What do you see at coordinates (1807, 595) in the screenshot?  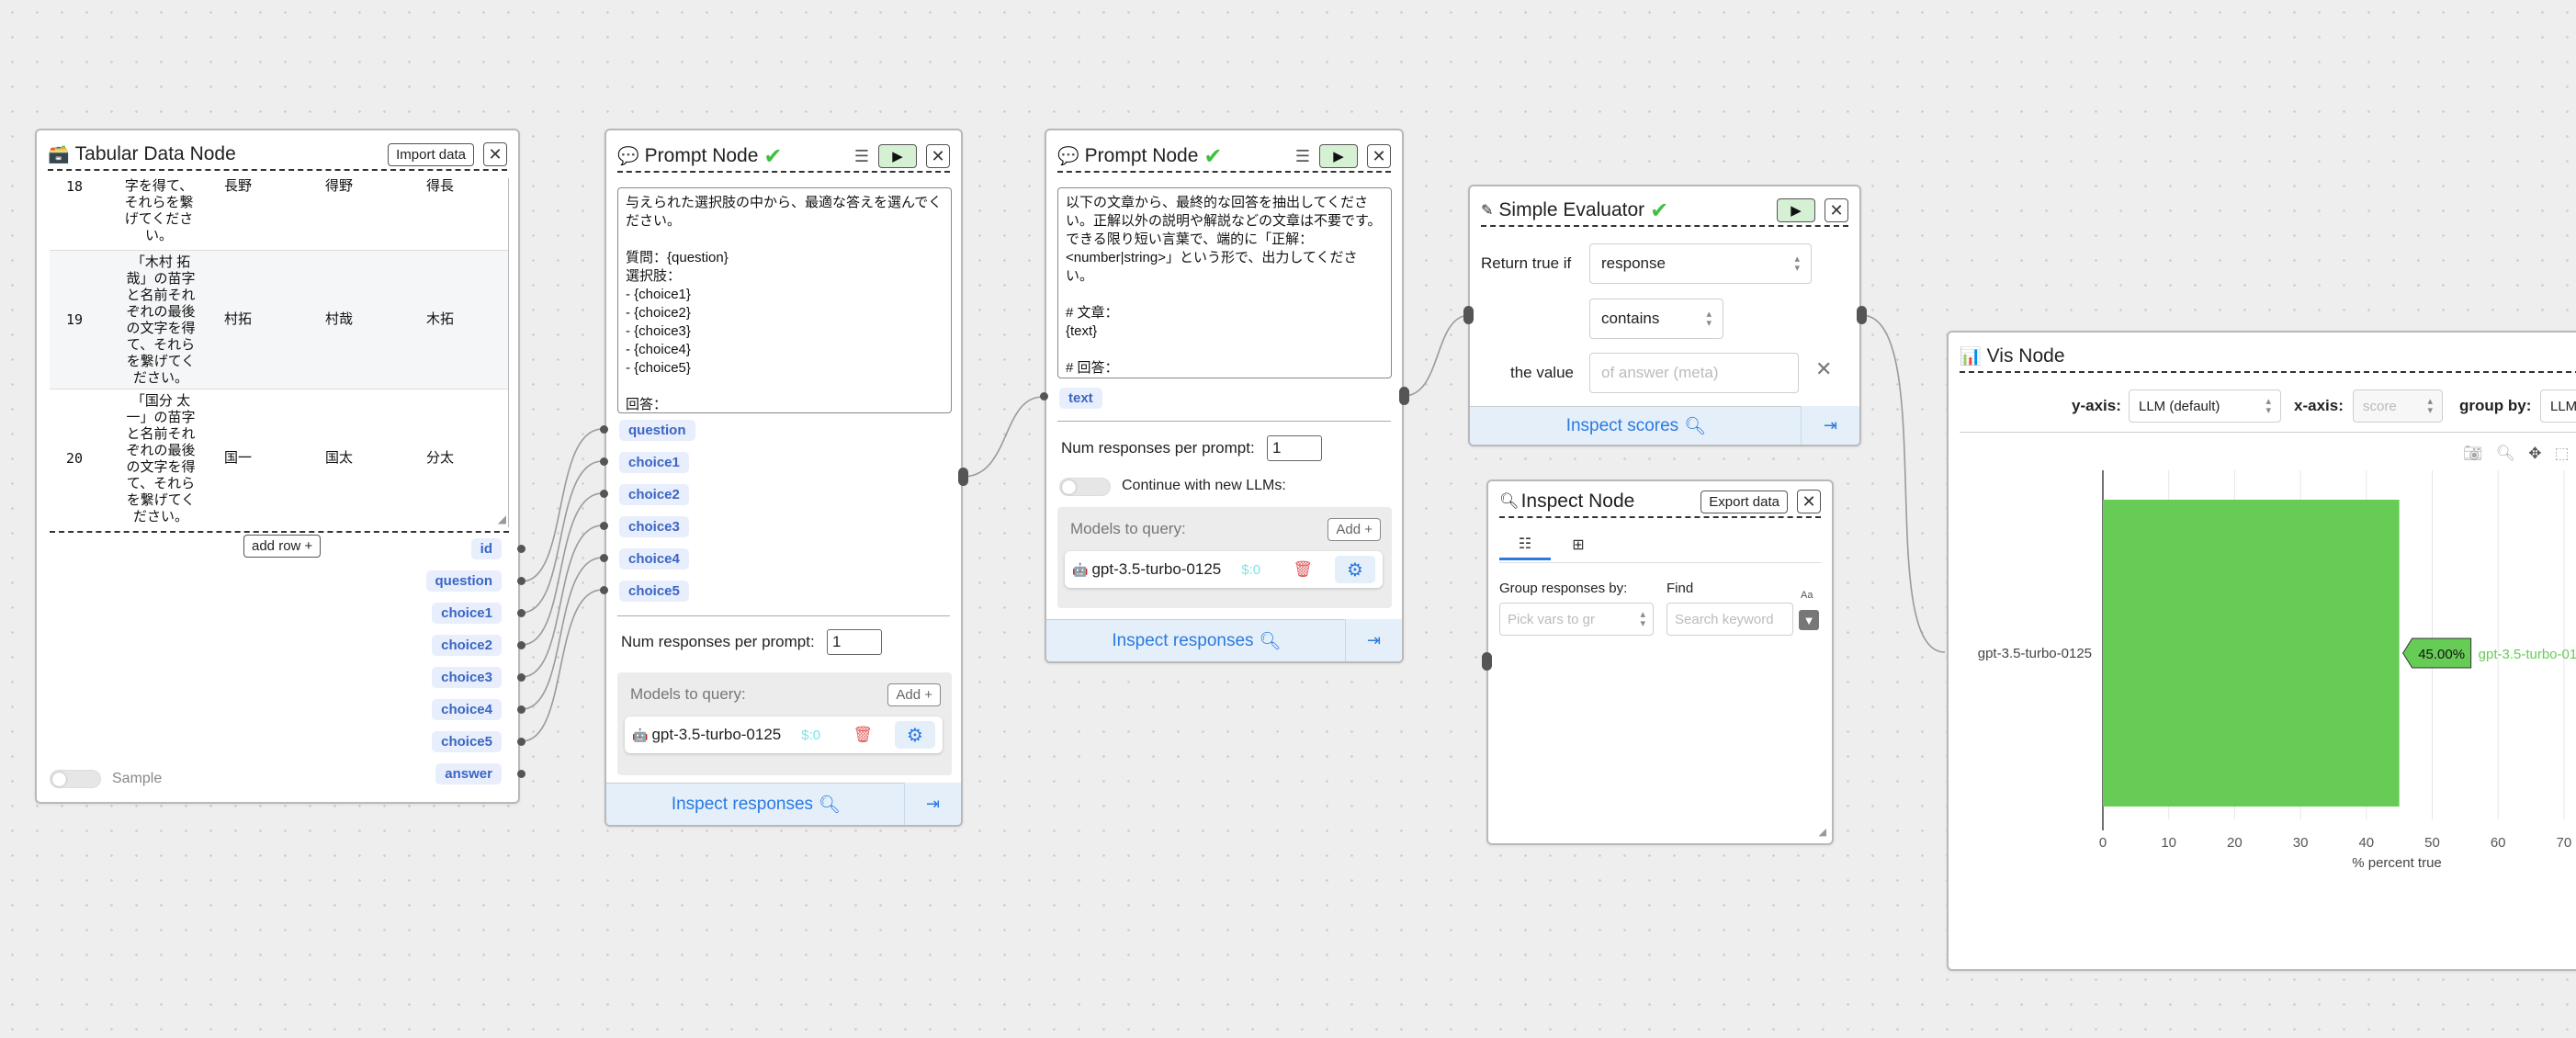 I see `case-sensitive-icon: Aa` at bounding box center [1807, 595].